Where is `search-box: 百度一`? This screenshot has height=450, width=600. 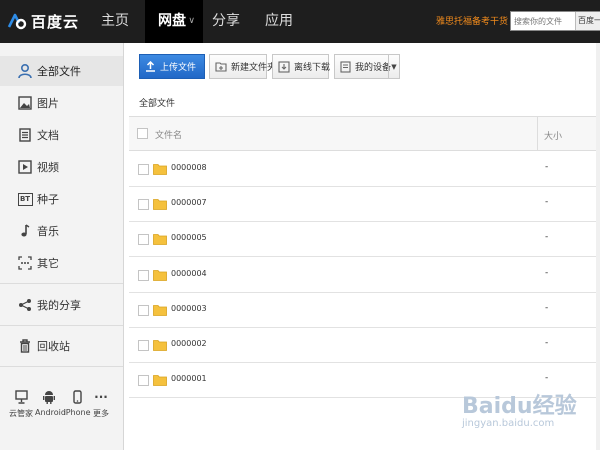 search-box: 百度一 is located at coordinates (555, 21).